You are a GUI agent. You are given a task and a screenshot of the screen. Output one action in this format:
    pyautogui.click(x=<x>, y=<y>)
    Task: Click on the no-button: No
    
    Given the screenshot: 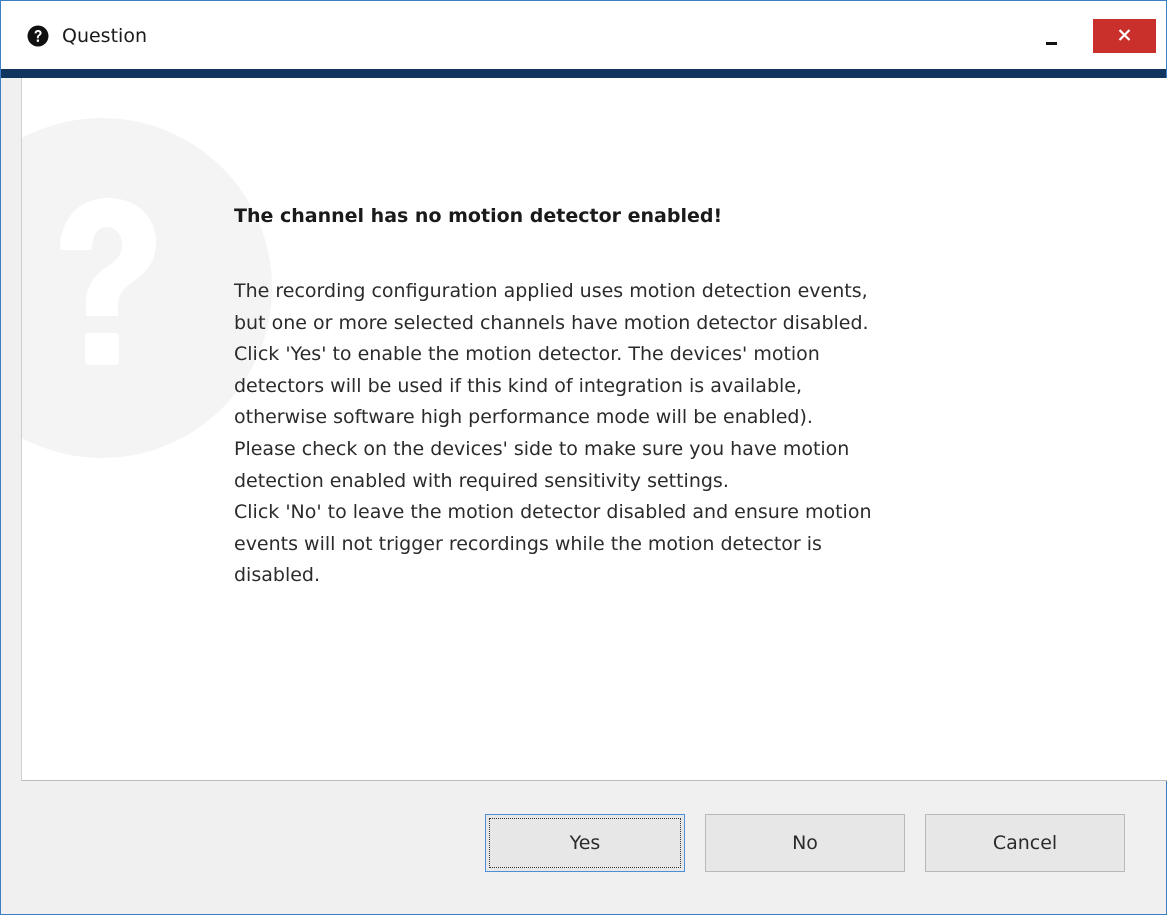 What is the action you would take?
    pyautogui.click(x=805, y=843)
    